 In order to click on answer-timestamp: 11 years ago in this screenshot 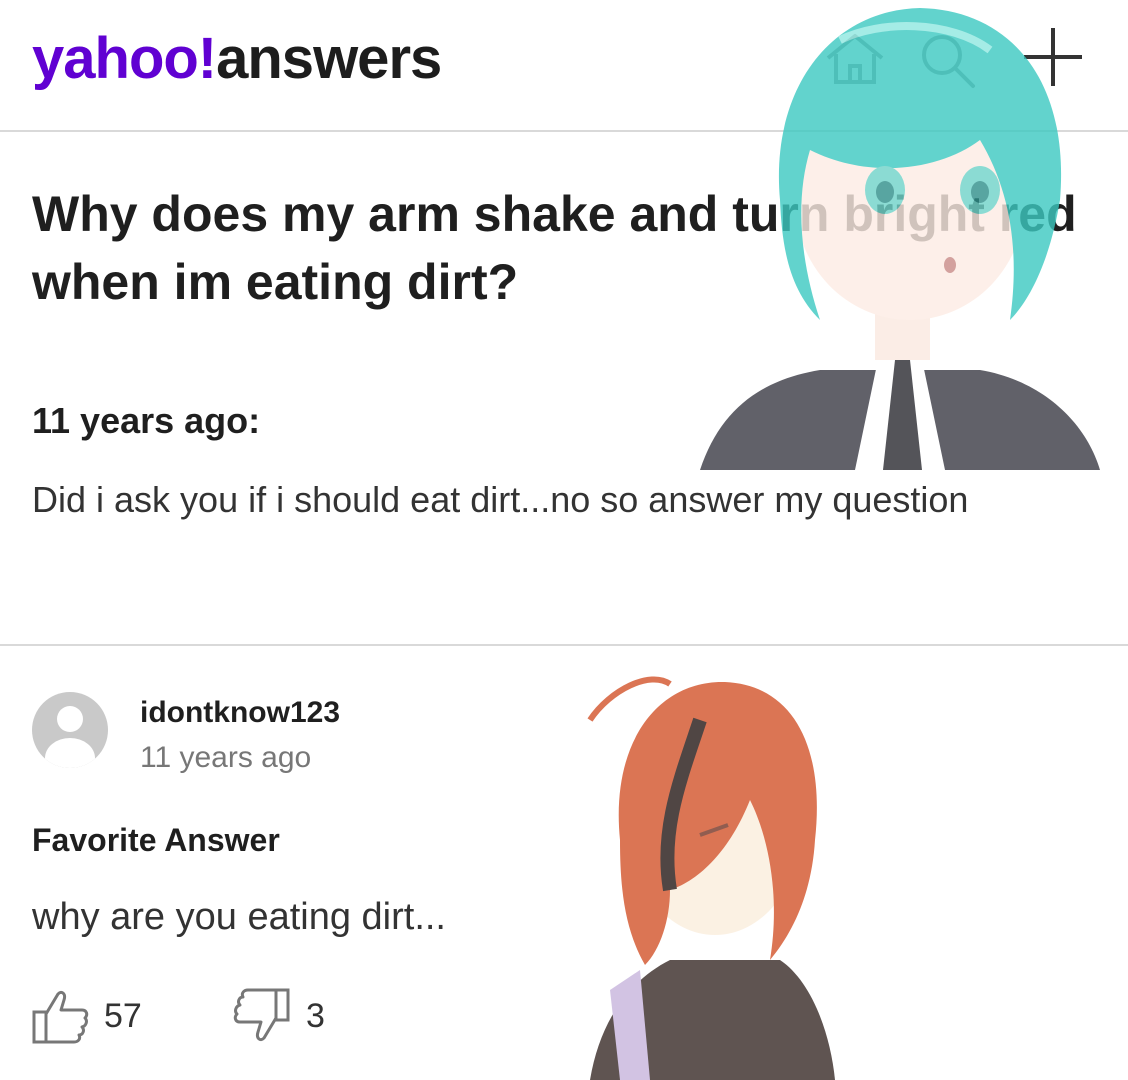, I will do `click(226, 757)`.